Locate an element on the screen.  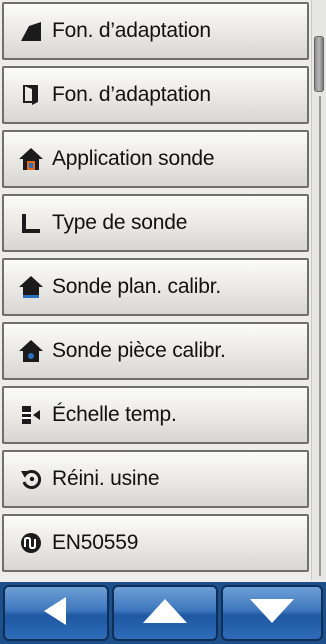
menu-item-sensor-application: Application sonde is located at coordinates (155, 159).